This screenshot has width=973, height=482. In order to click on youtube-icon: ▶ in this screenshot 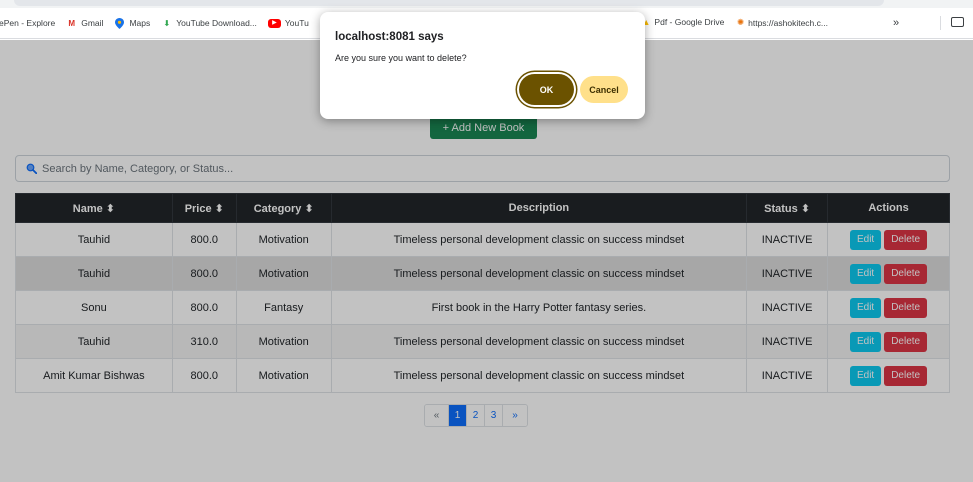, I will do `click(274, 23)`.